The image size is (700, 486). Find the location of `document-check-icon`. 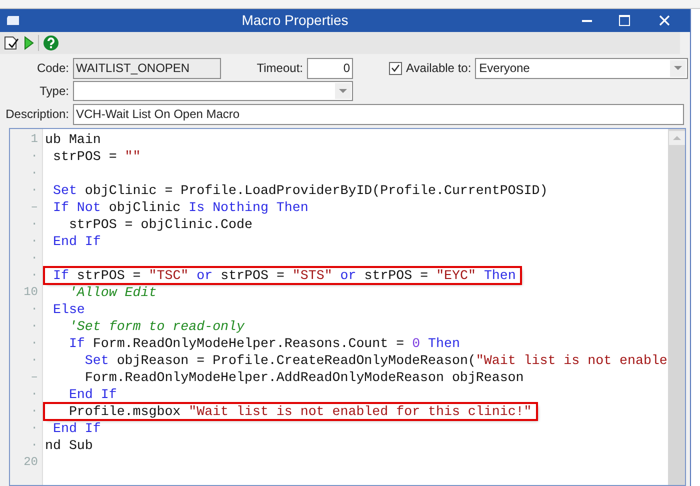

document-check-icon is located at coordinates (12, 43).